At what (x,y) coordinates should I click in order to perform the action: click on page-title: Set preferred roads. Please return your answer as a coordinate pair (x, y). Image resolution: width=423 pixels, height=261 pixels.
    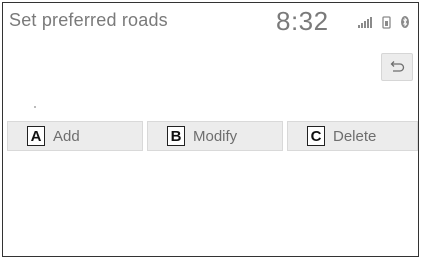
    Looking at the image, I should click on (88, 20).